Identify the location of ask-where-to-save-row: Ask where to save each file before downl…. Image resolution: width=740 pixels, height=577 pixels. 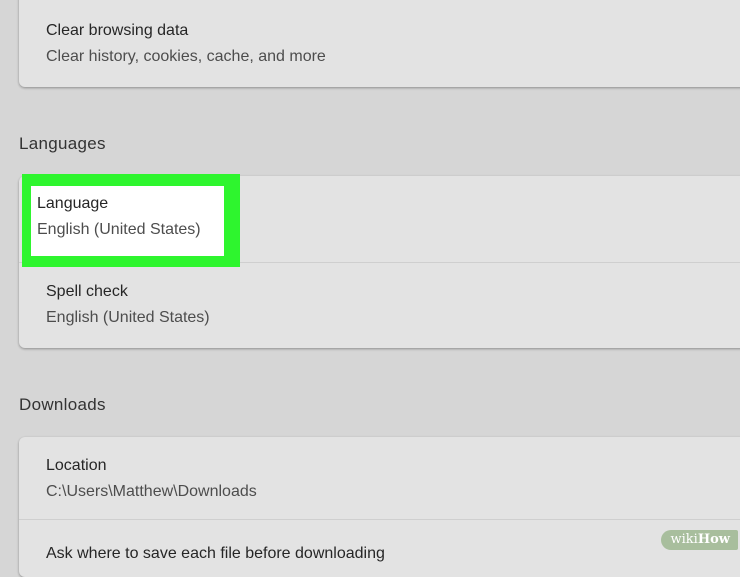
(379, 548).